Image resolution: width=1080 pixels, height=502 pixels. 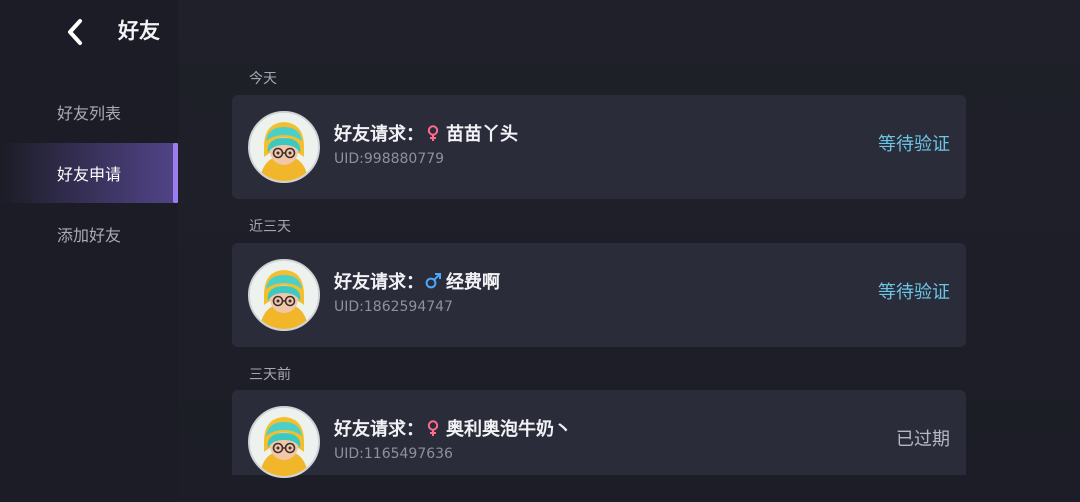 What do you see at coordinates (599, 434) in the screenshot?
I see `friend-request-card: 好友请求： 奥利奥泡牛奶丶 UID:1165497636 已过期` at bounding box center [599, 434].